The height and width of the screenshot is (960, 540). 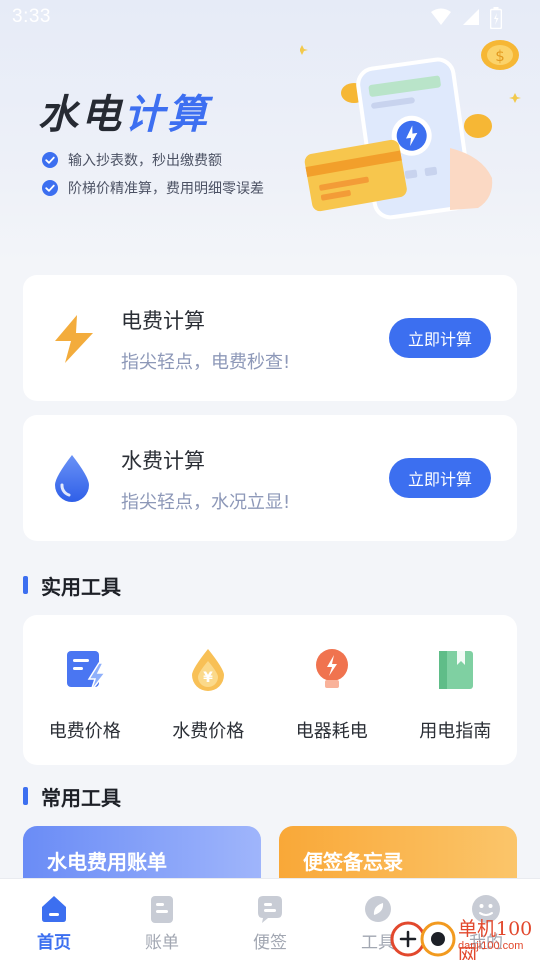 What do you see at coordinates (270, 18) in the screenshot?
I see `status-bar: 3:33` at bounding box center [270, 18].